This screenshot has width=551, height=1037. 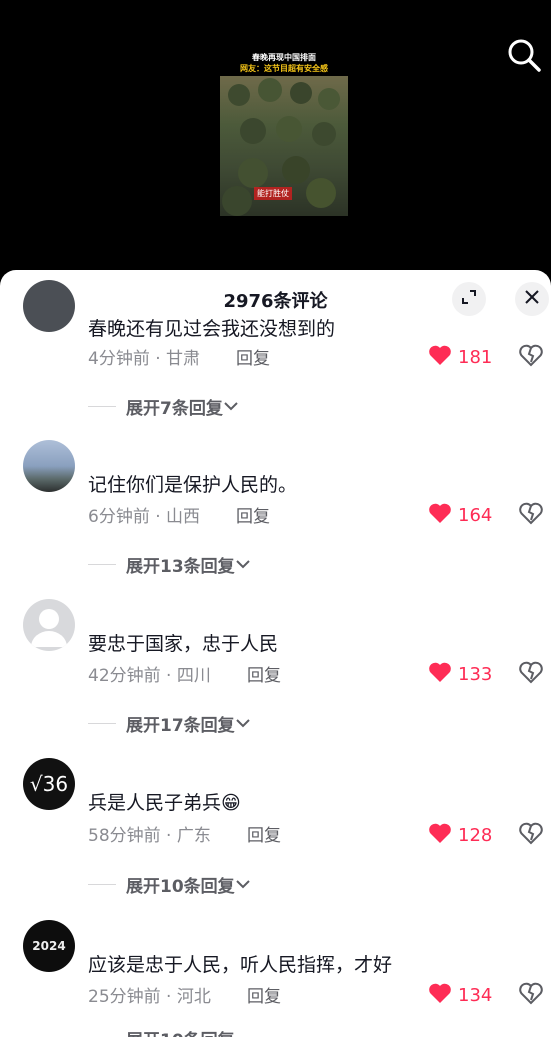 I want to click on expand-replies-label: 展开13条回复, so click(x=180, y=567).